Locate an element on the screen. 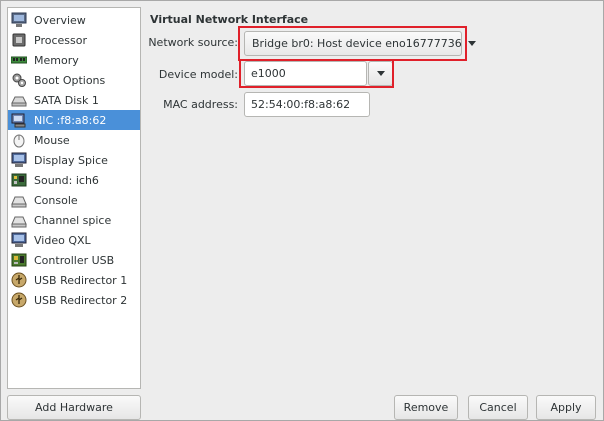 The image size is (604, 421). sidebar-item-label: Boot Options is located at coordinates (70, 80).